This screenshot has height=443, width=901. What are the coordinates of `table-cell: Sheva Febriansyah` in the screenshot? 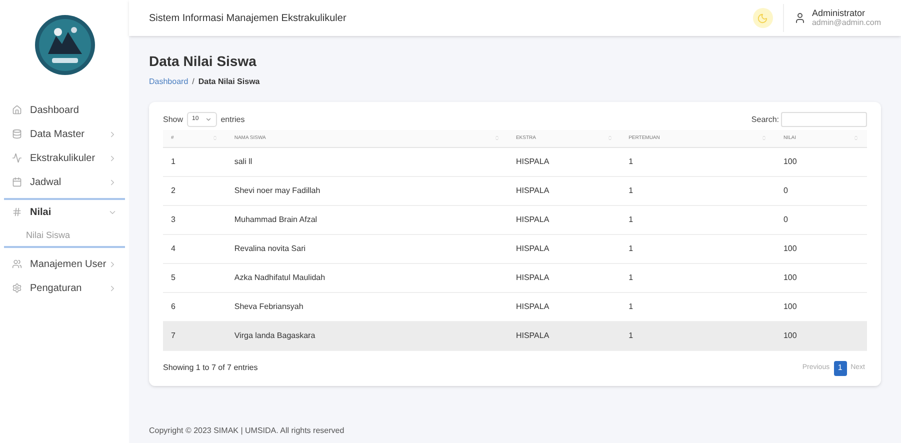 It's located at (367, 306).